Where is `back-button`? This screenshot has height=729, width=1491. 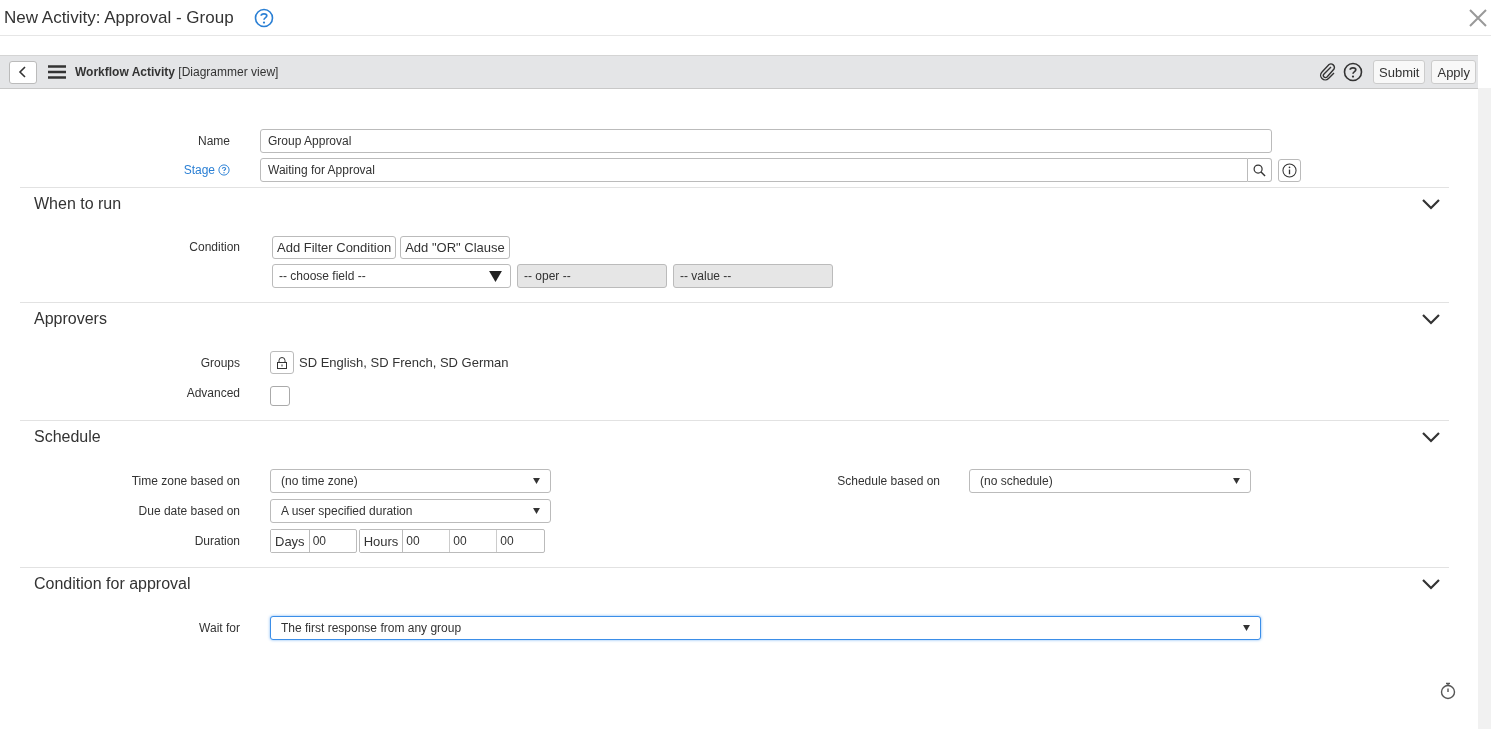
back-button is located at coordinates (23, 72).